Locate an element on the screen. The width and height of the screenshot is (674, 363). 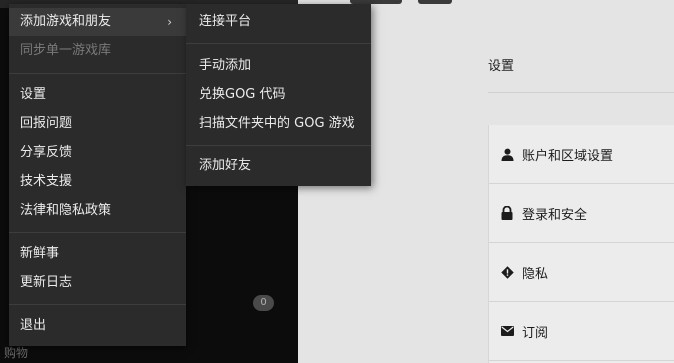
menu-item-settings: 设置 is located at coordinates (97, 95).